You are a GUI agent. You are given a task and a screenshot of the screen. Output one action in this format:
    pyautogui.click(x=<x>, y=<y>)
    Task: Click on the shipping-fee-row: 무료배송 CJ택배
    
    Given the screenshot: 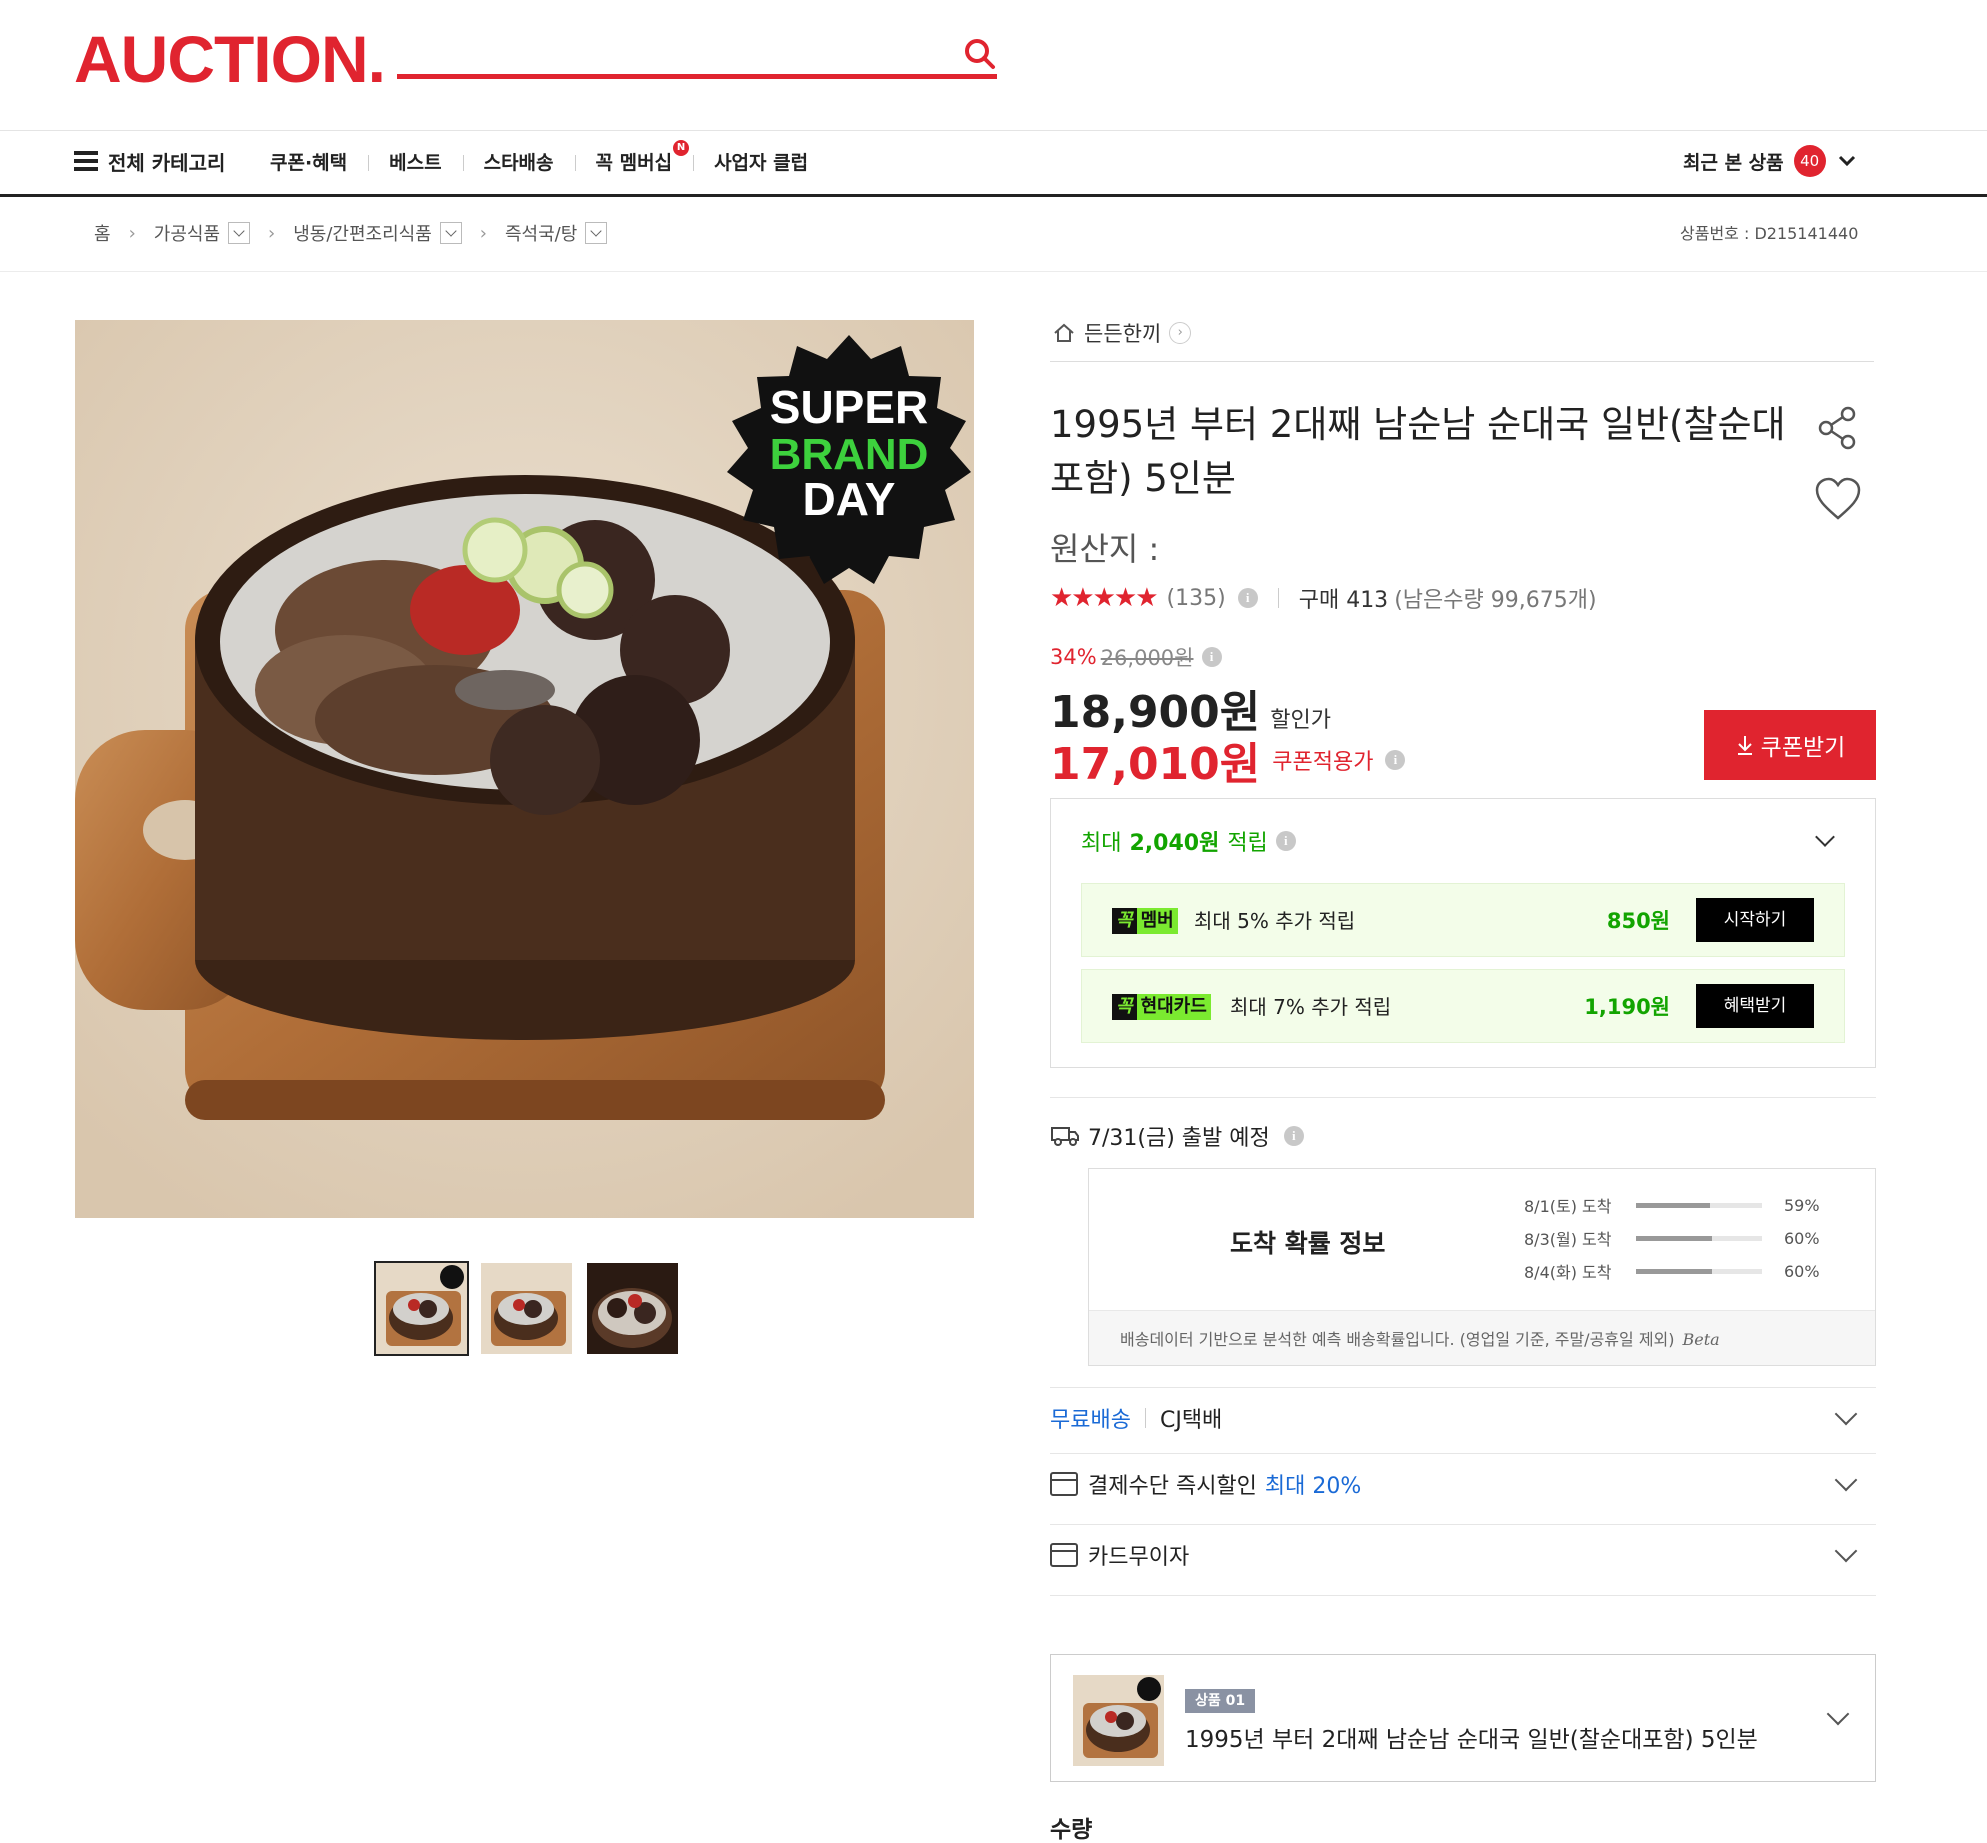 What is the action you would take?
    pyautogui.click(x=1463, y=1417)
    